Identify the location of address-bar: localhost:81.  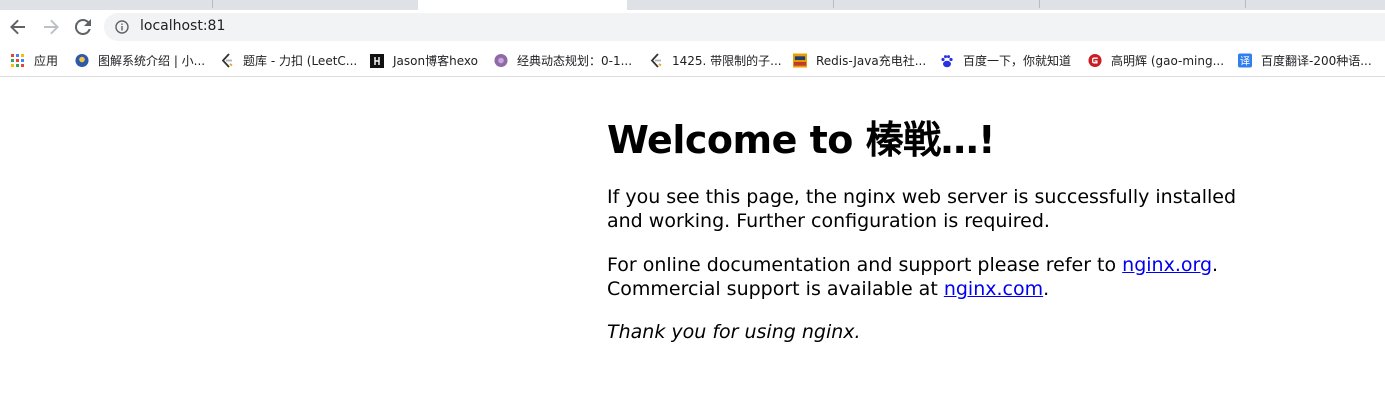
(744, 27).